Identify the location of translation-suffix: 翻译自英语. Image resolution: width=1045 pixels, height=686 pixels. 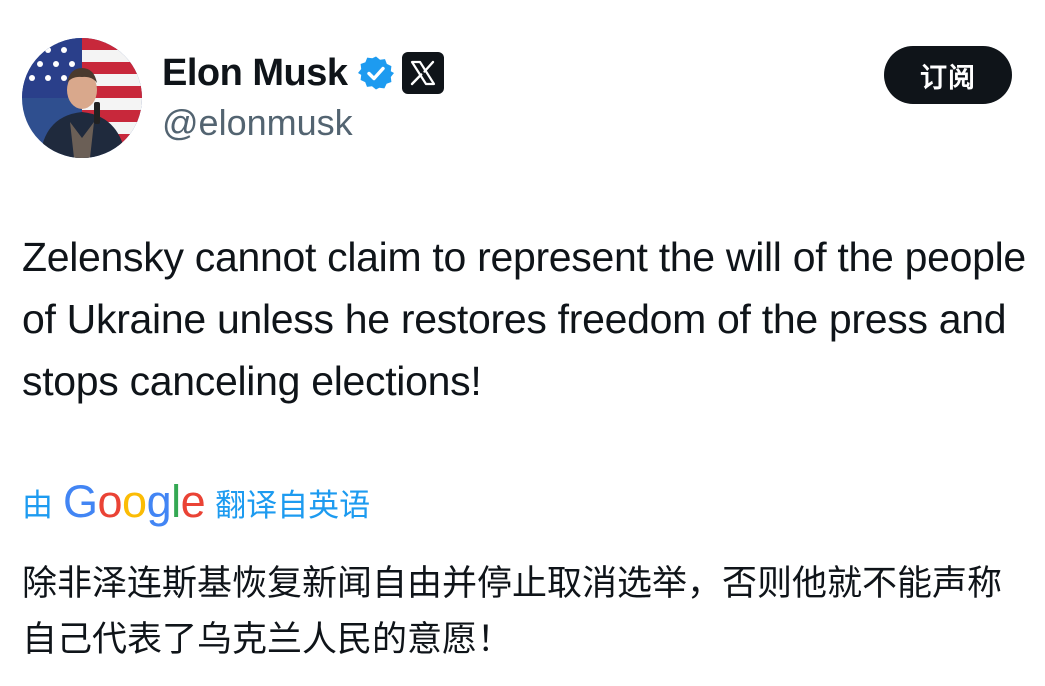
(293, 505).